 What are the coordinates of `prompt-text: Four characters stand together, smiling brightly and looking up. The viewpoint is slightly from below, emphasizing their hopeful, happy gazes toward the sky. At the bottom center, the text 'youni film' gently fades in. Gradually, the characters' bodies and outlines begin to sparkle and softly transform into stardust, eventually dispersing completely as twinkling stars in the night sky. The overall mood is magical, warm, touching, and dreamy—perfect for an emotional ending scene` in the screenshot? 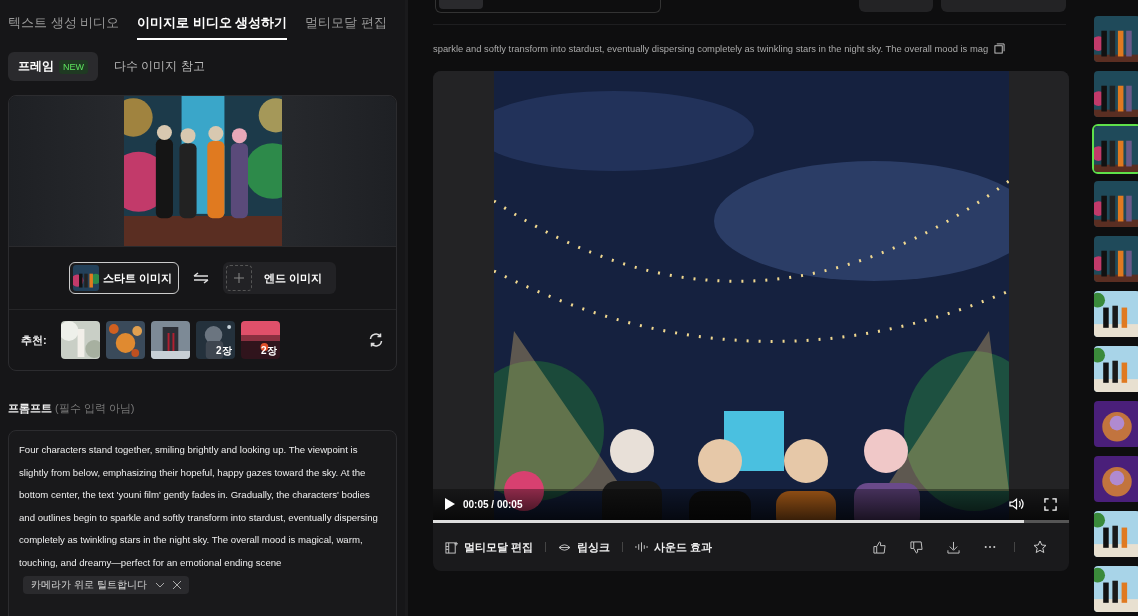 It's located at (198, 506).